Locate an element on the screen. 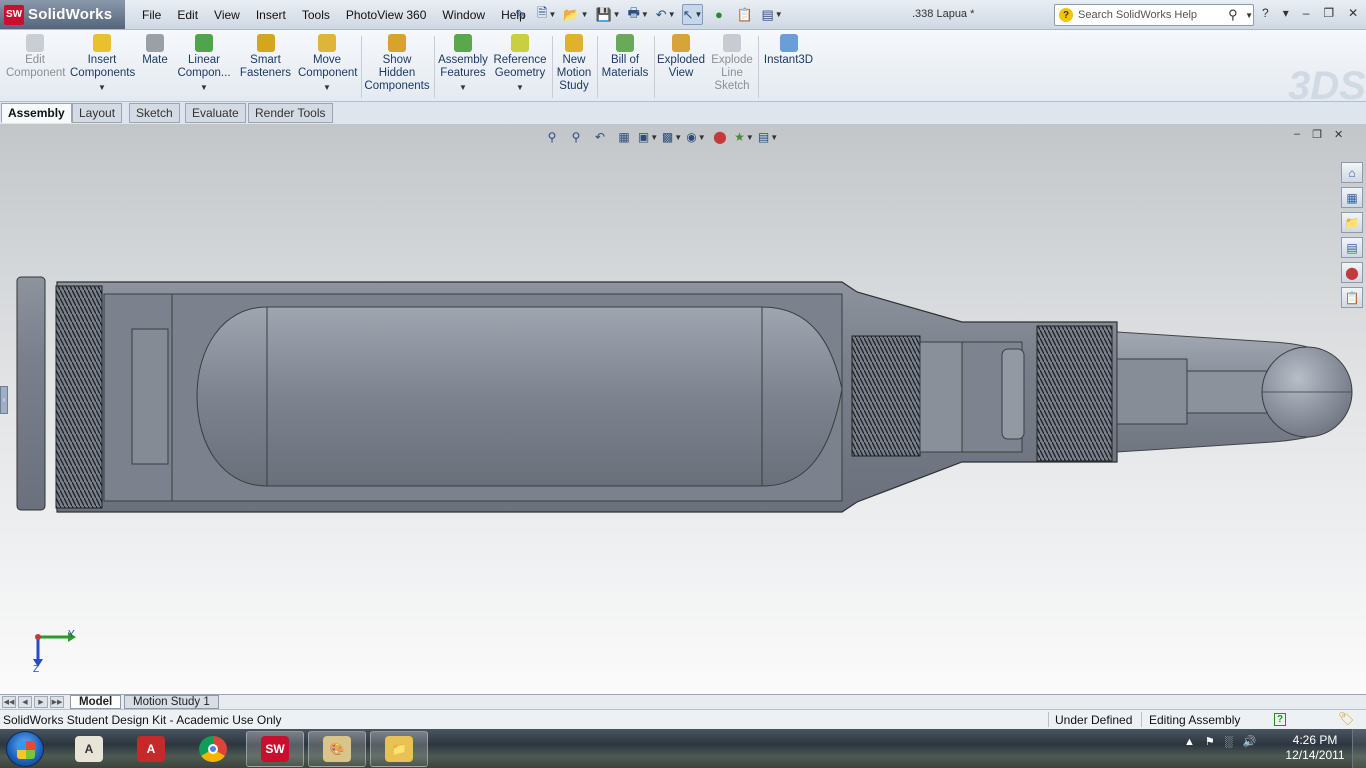  taskbar-app-solidworks: SW is located at coordinates (275, 749).